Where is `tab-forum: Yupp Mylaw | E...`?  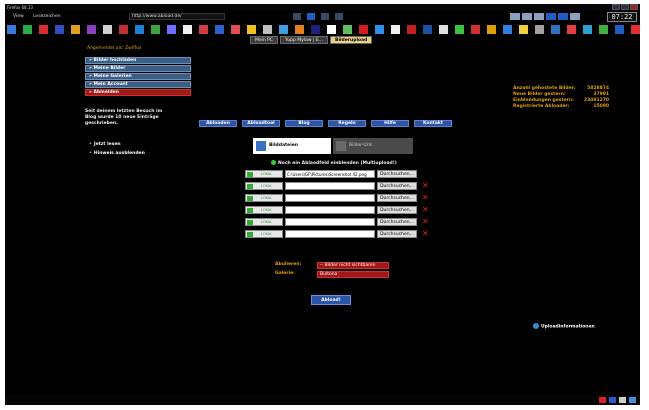 tab-forum: Yupp Mylaw | E... is located at coordinates (304, 40).